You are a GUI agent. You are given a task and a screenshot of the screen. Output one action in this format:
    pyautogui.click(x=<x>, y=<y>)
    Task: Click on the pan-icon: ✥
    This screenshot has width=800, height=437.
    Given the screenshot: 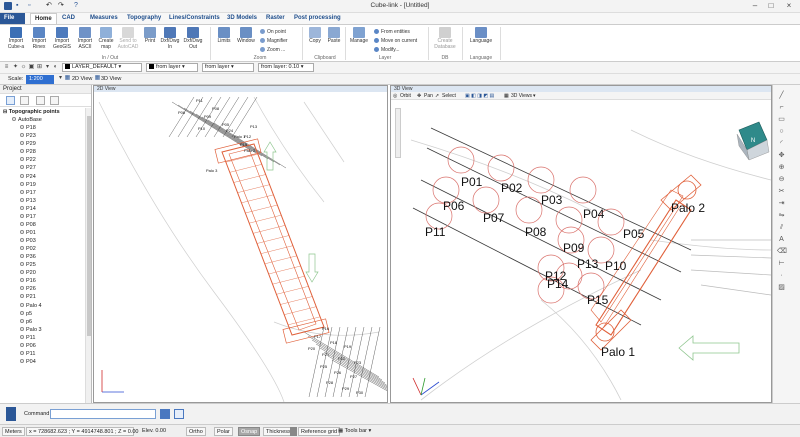 What is the action you would take?
    pyautogui.click(x=419, y=96)
    